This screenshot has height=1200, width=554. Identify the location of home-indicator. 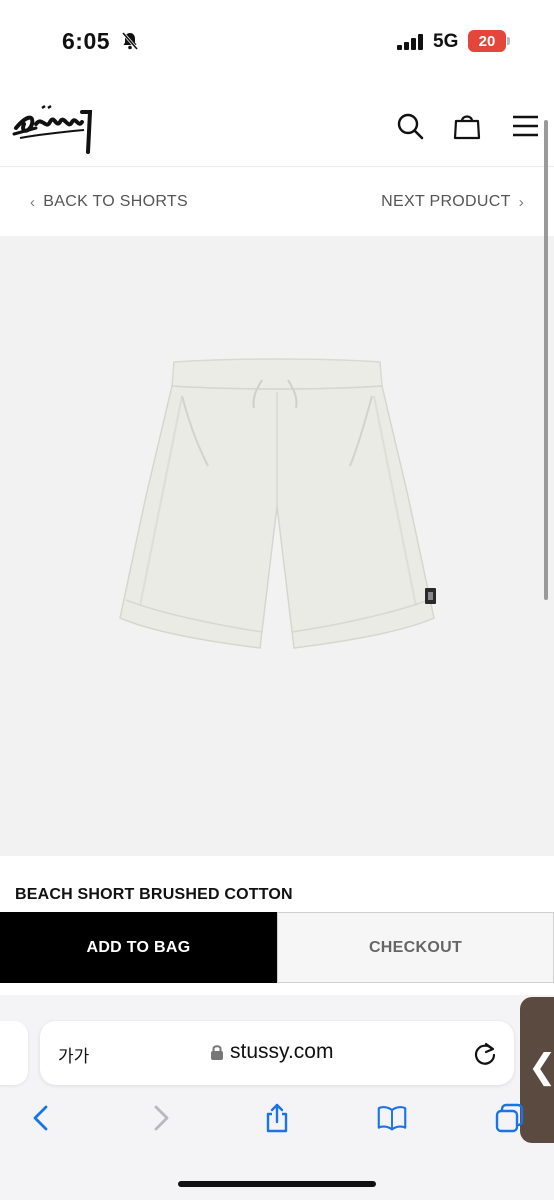
(277, 1184).